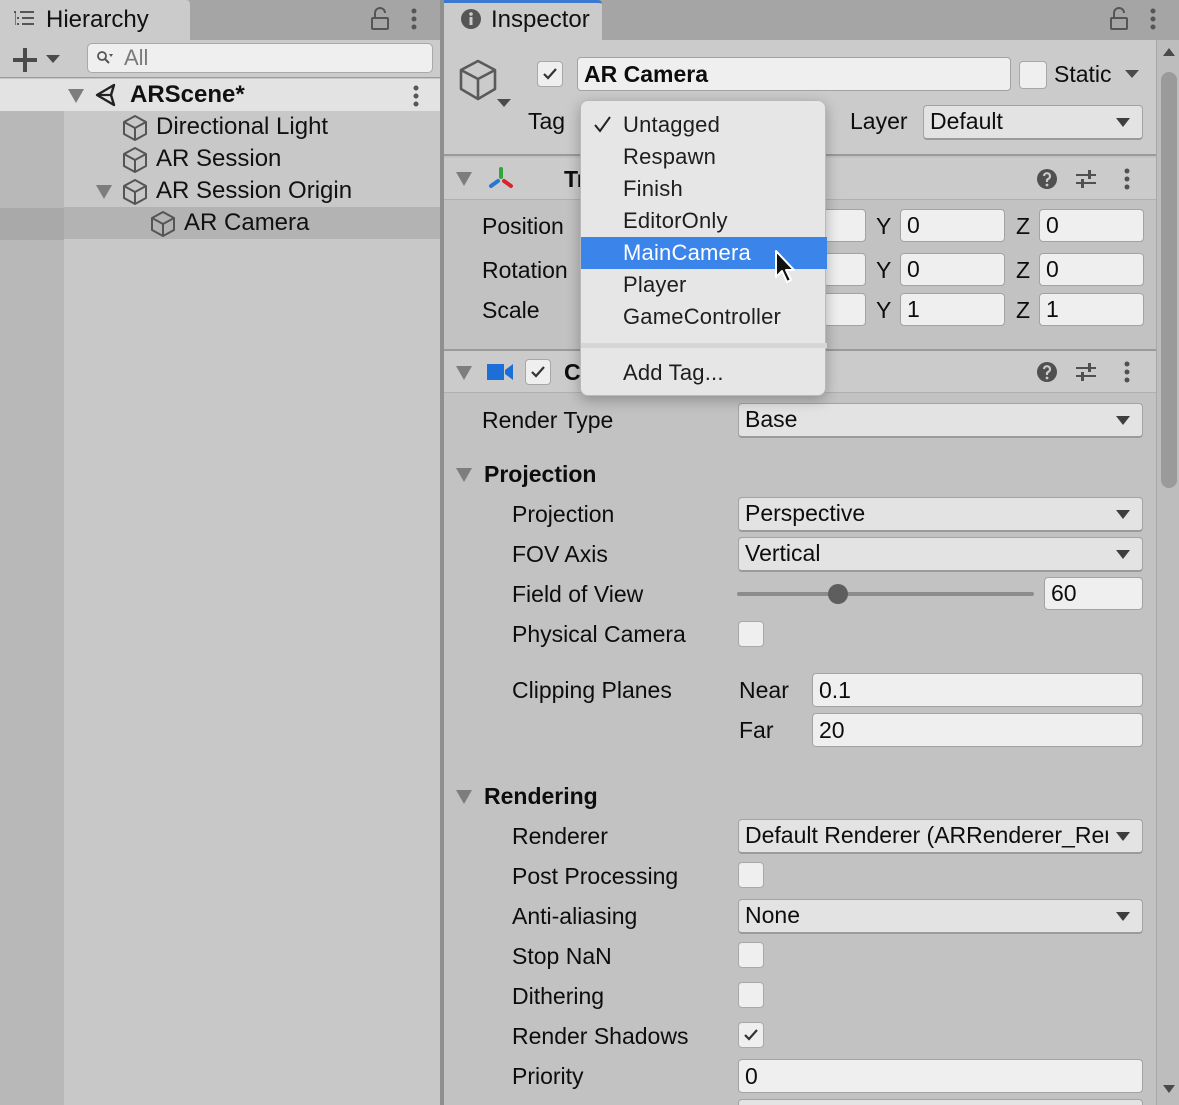 This screenshot has height=1105, width=1179. What do you see at coordinates (952, 269) in the screenshot?
I see `rotation-y-field` at bounding box center [952, 269].